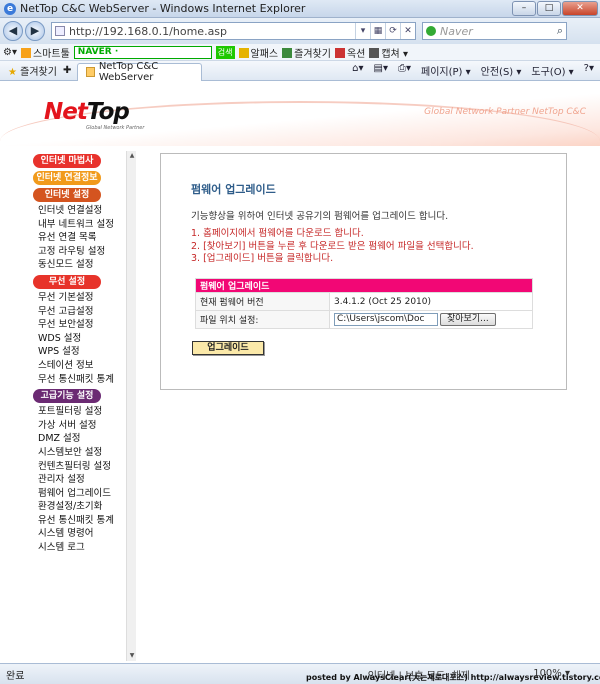  I want to click on home-icon, so click(25, 52).